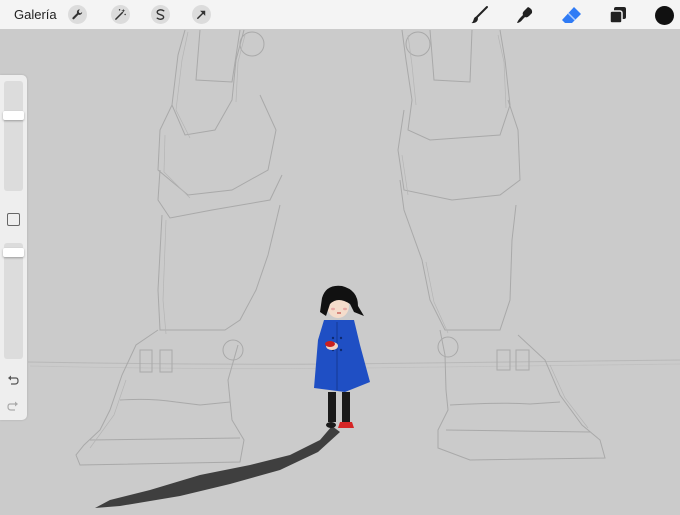 This screenshot has width=680, height=515. What do you see at coordinates (340, 14) in the screenshot?
I see `top-toolbar: Galería` at bounding box center [340, 14].